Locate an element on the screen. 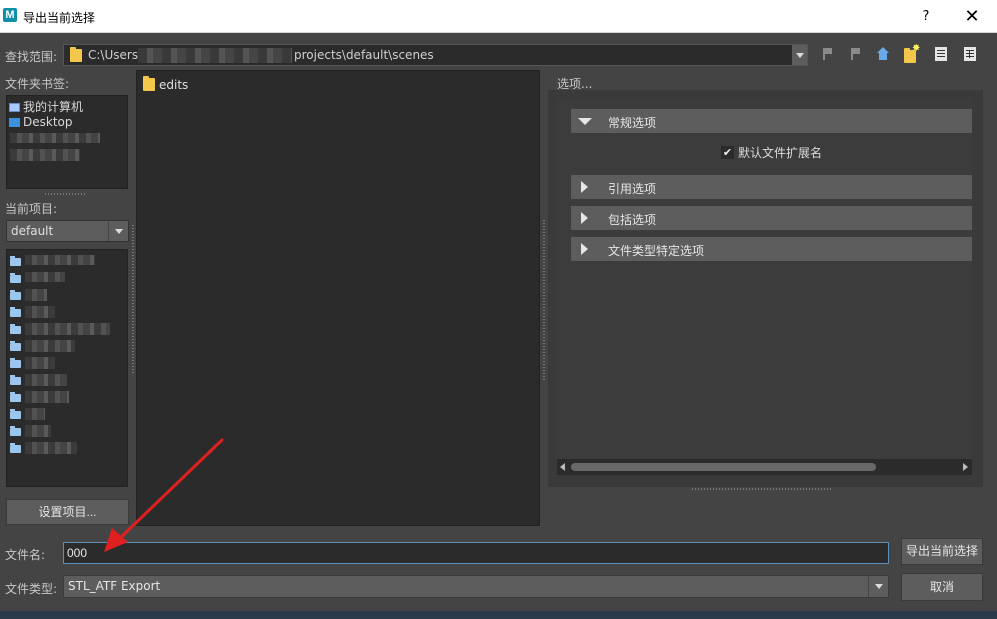 The width and height of the screenshot is (997, 619). section-general-options: 常规选项 is located at coordinates (771, 121).